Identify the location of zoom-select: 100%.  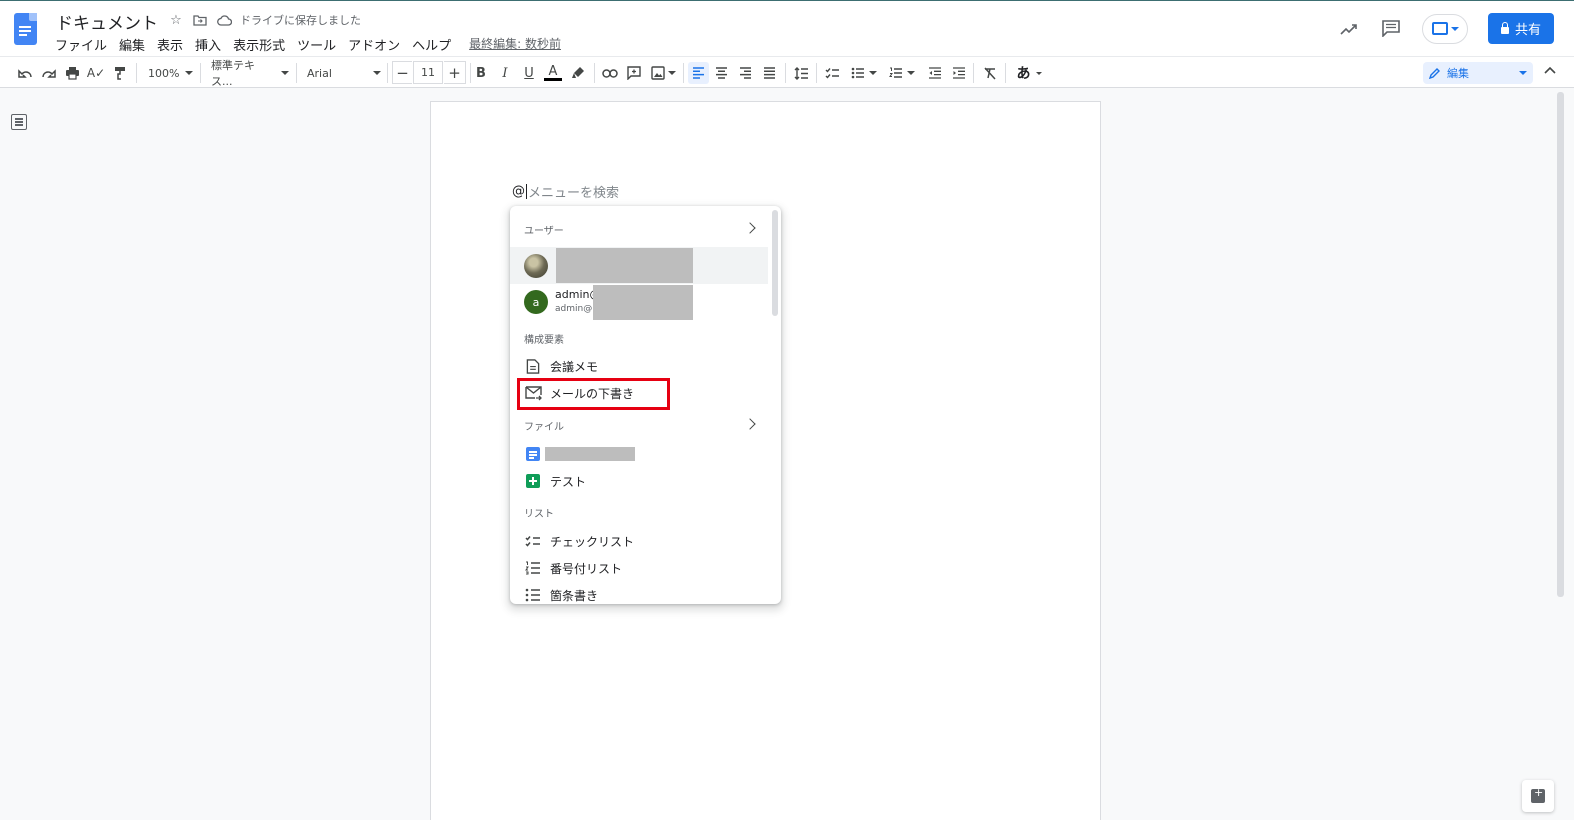
(171, 73).